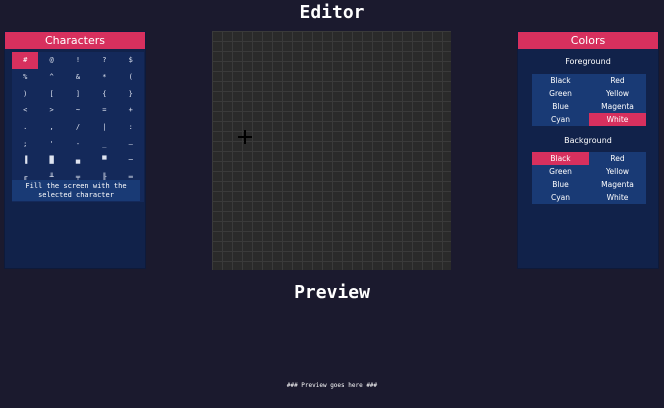 The height and width of the screenshot is (408, 664). What do you see at coordinates (560, 119) in the screenshot?
I see `foreground-color-cyan: Cyan` at bounding box center [560, 119].